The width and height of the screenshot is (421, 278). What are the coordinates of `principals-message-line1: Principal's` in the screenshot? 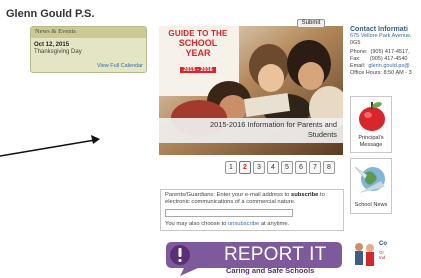 It's located at (371, 138).